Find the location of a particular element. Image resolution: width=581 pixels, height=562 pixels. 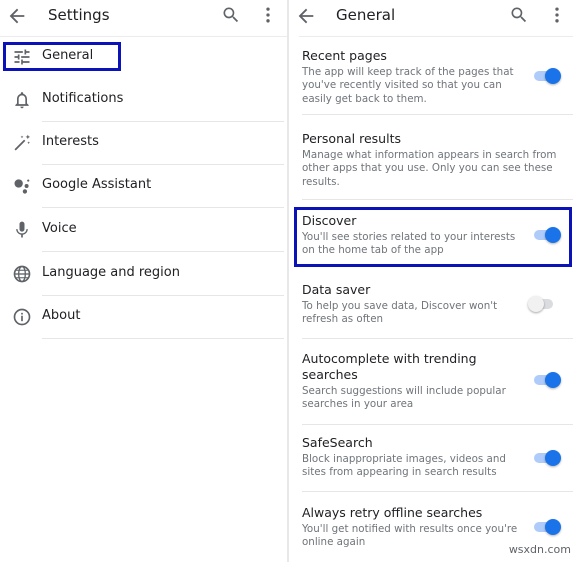

microphone-icon is located at coordinates (22, 229).